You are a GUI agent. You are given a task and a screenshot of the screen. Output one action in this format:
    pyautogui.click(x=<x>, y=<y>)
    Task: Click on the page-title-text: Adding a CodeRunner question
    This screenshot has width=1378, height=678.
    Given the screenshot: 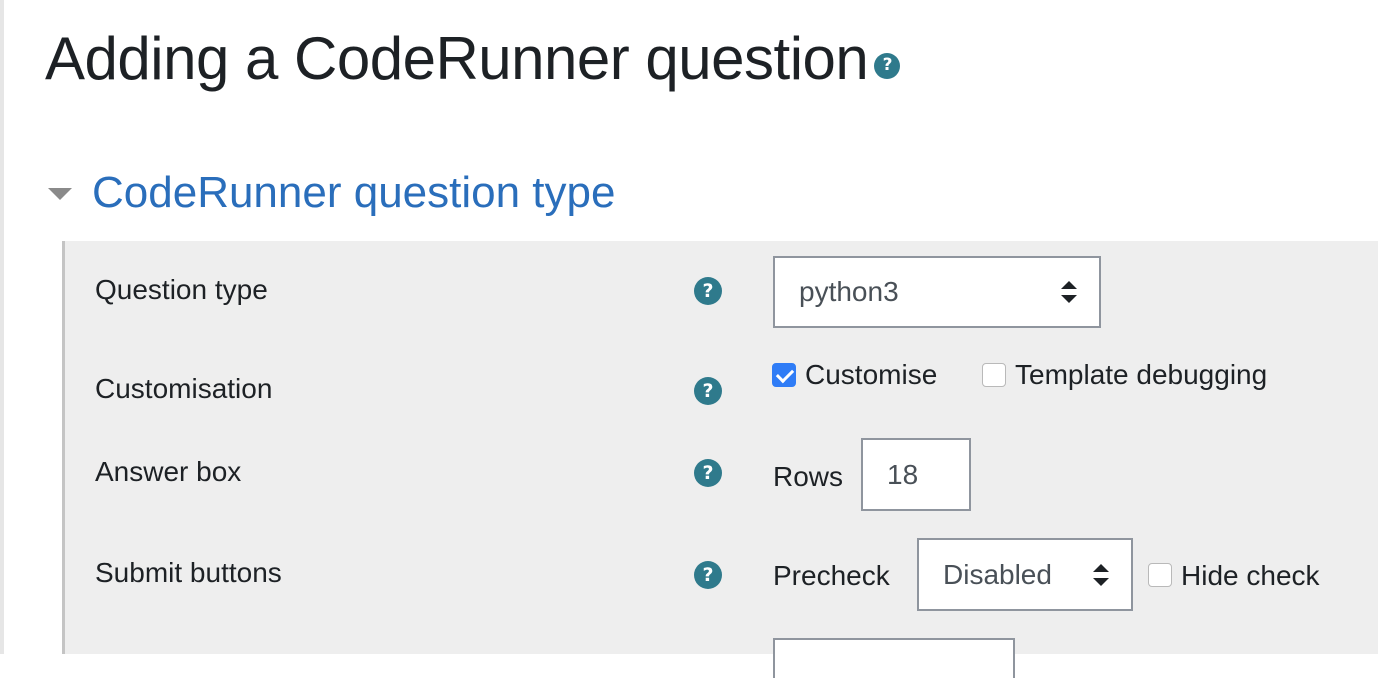 What is the action you would take?
    pyautogui.click(x=457, y=58)
    